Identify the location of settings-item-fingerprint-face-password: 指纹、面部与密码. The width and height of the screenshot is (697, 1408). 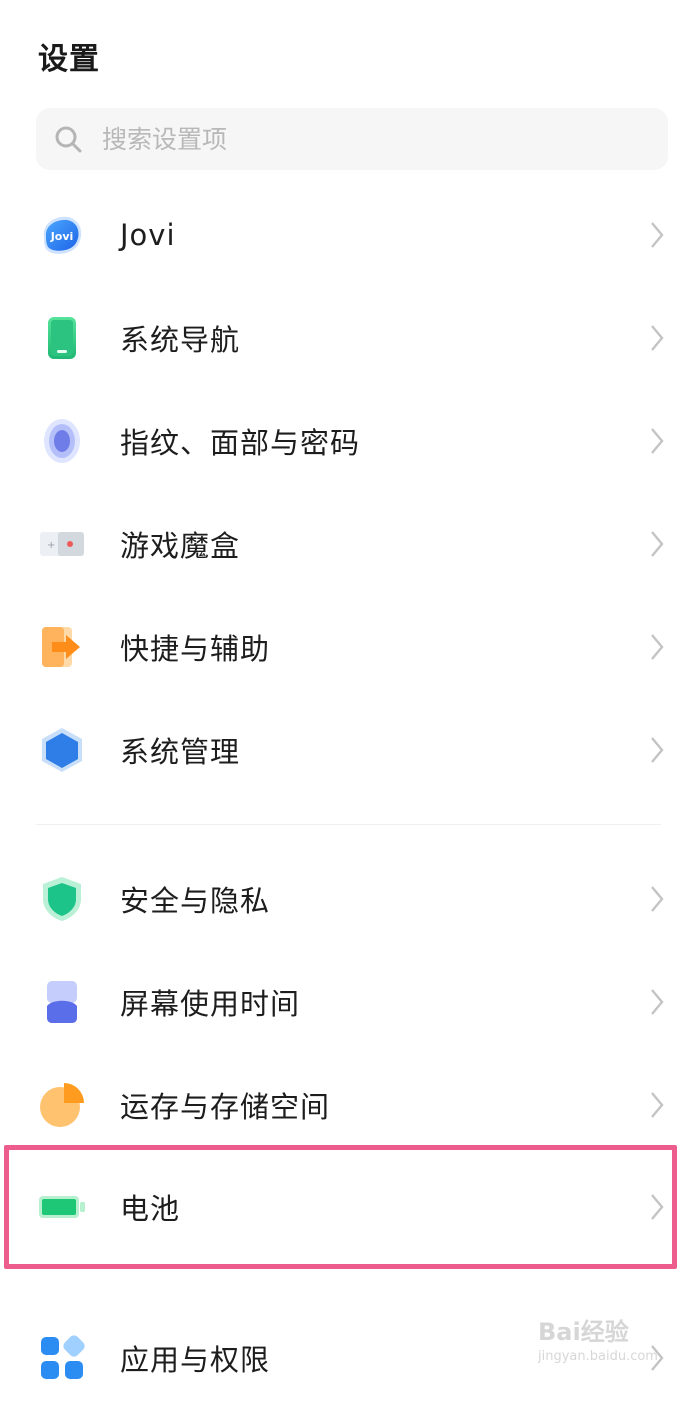
(348, 441).